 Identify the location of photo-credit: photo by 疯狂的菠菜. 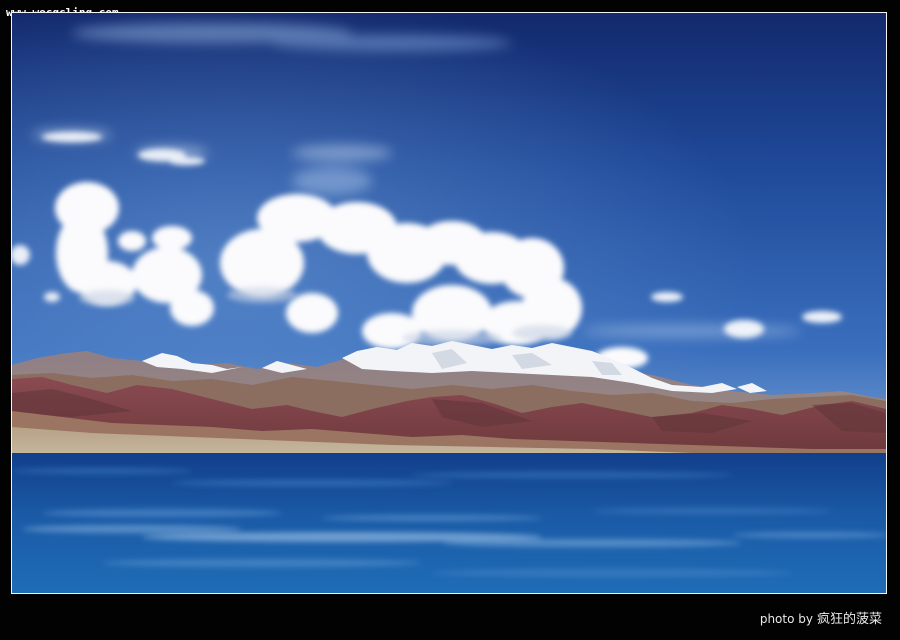
(821, 617).